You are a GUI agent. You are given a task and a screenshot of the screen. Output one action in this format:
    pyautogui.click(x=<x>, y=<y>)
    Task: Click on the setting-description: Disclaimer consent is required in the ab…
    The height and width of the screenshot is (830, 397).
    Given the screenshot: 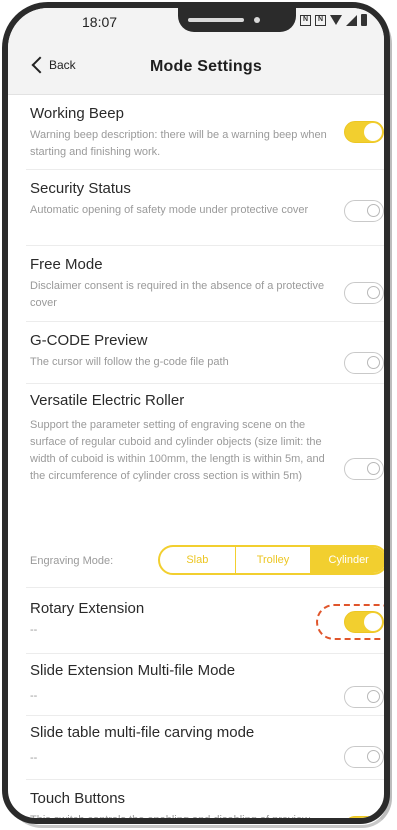 What is the action you would take?
    pyautogui.click(x=177, y=294)
    